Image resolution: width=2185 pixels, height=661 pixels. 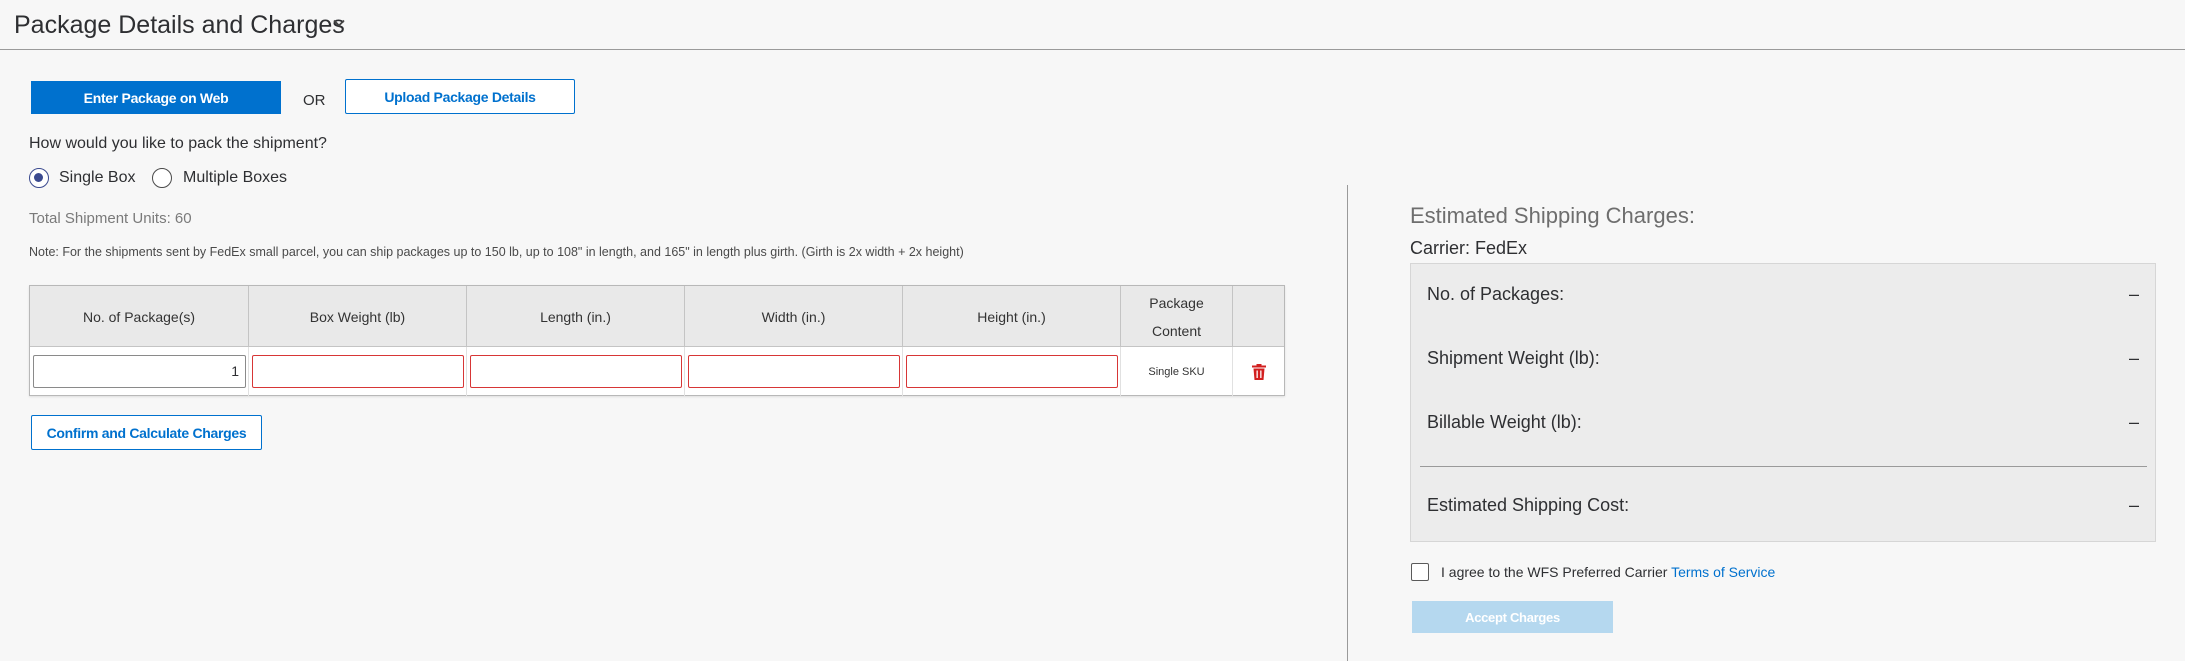 I want to click on header-box-weight: Box Weight (lb), so click(x=358, y=316).